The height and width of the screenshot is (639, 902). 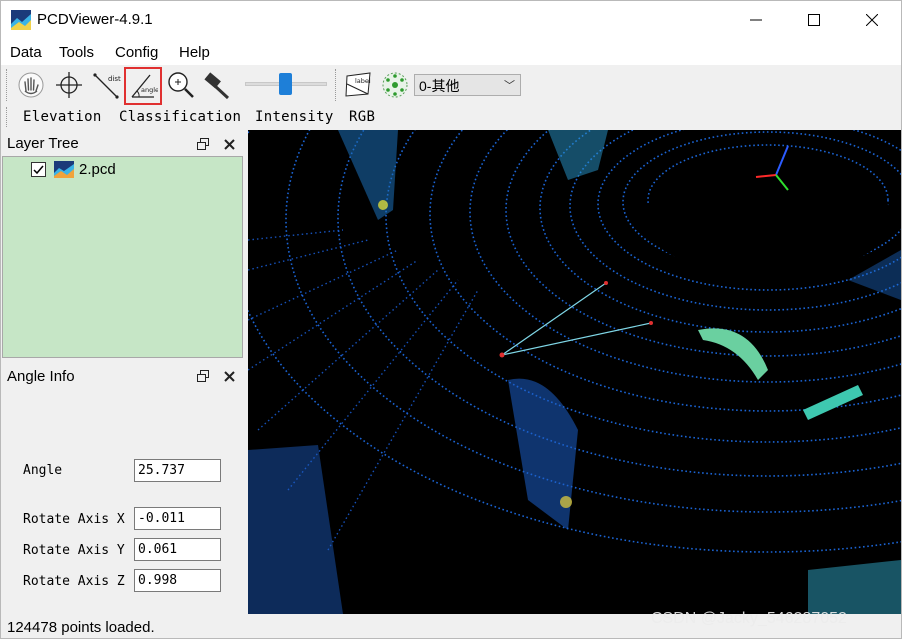 What do you see at coordinates (136, 52) in the screenshot?
I see `menu-config: Config` at bounding box center [136, 52].